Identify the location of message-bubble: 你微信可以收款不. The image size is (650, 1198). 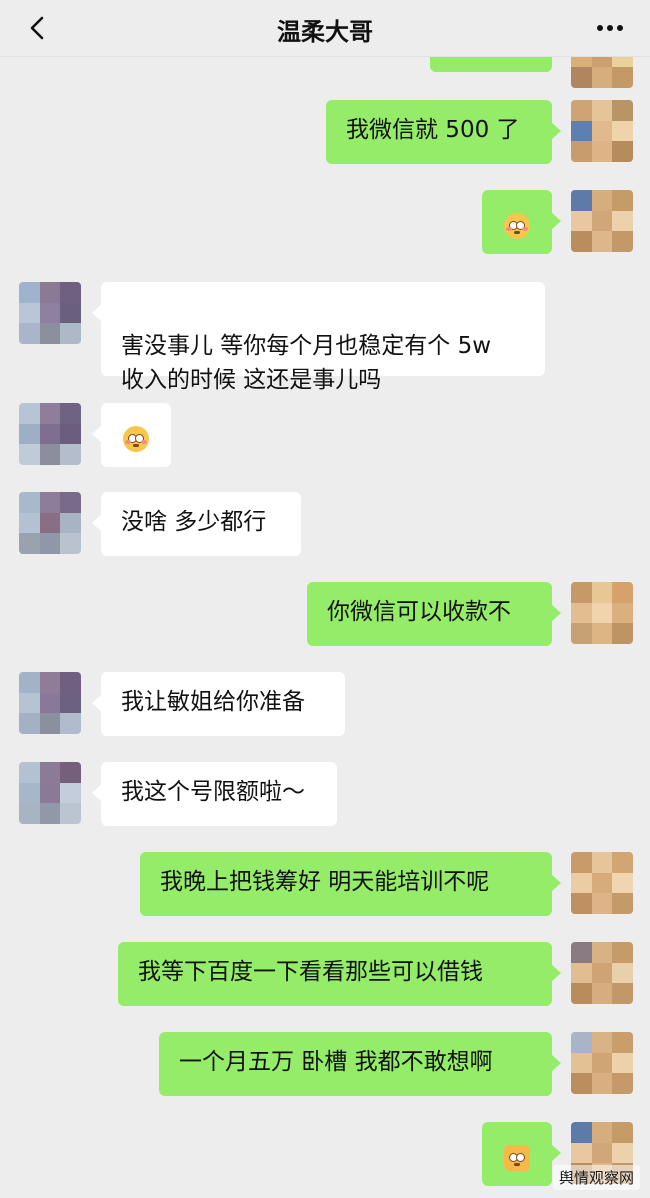
(434, 614).